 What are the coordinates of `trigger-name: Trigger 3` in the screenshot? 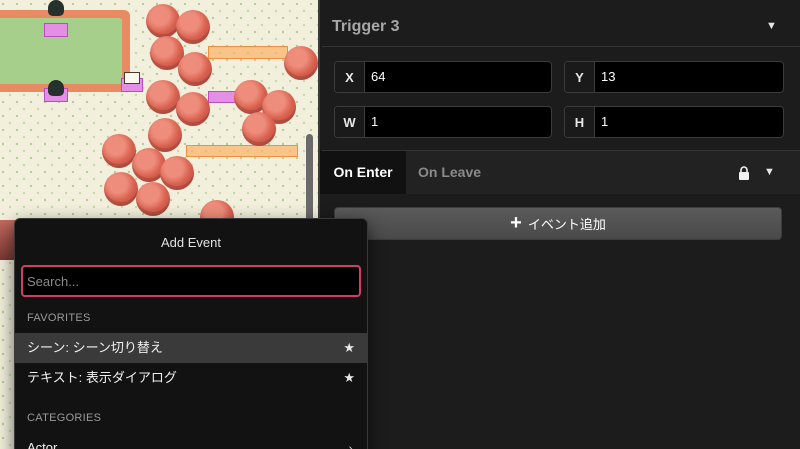 It's located at (366, 27).